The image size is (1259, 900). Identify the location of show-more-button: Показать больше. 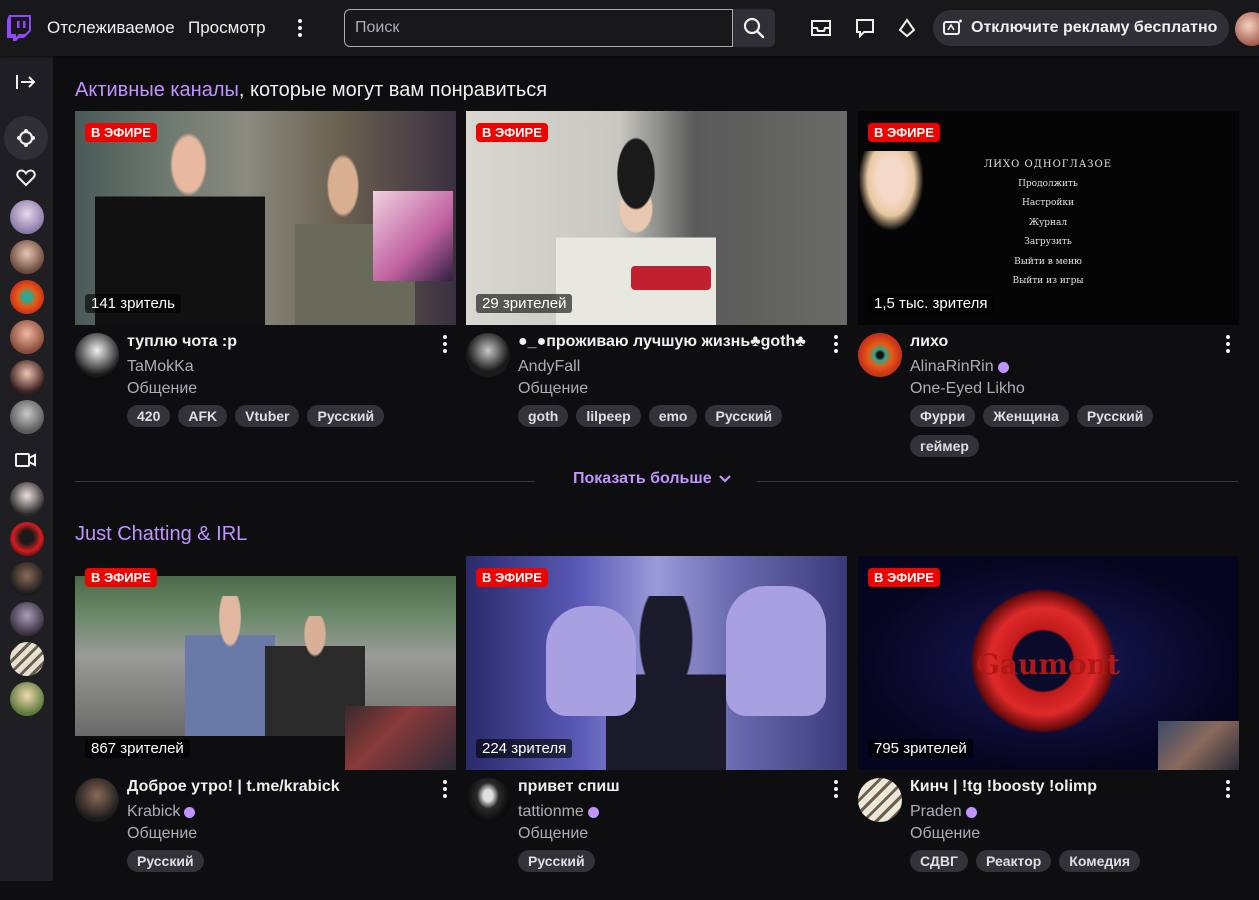
(652, 479).